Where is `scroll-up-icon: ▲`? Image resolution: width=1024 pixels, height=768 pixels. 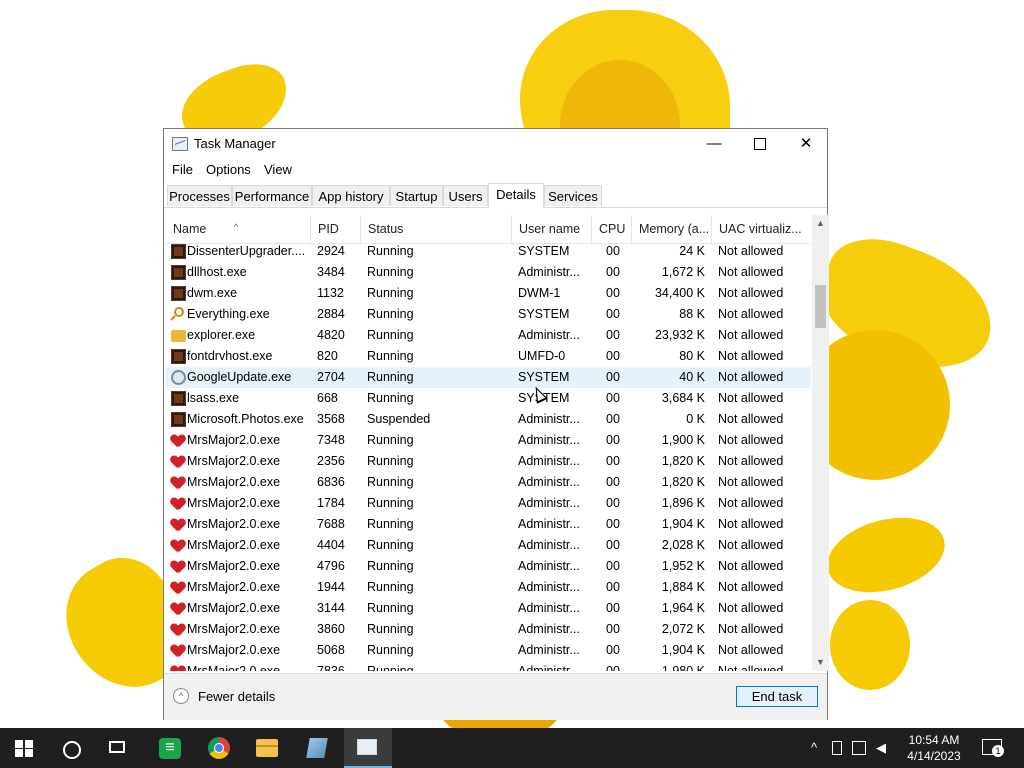 scroll-up-icon: ▲ is located at coordinates (820, 223).